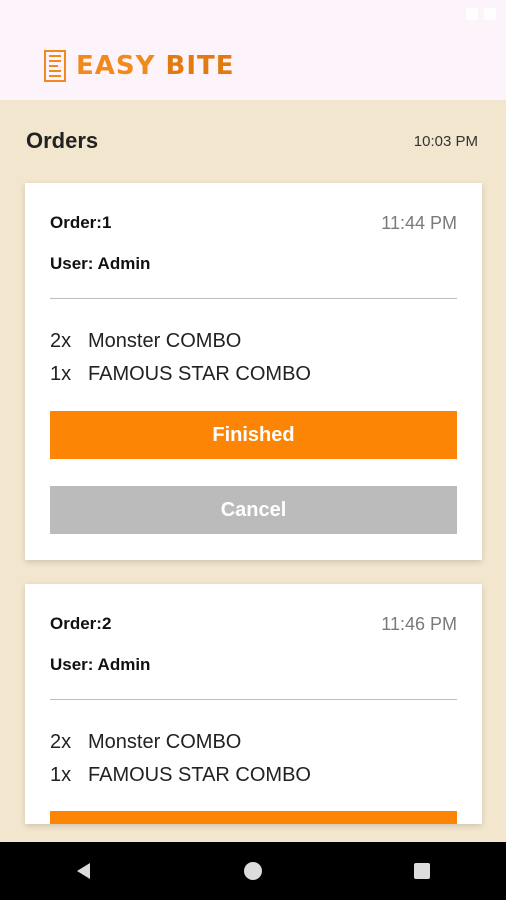 This screenshot has height=900, width=506. I want to click on current-time: 10:03 PM, so click(445, 141).